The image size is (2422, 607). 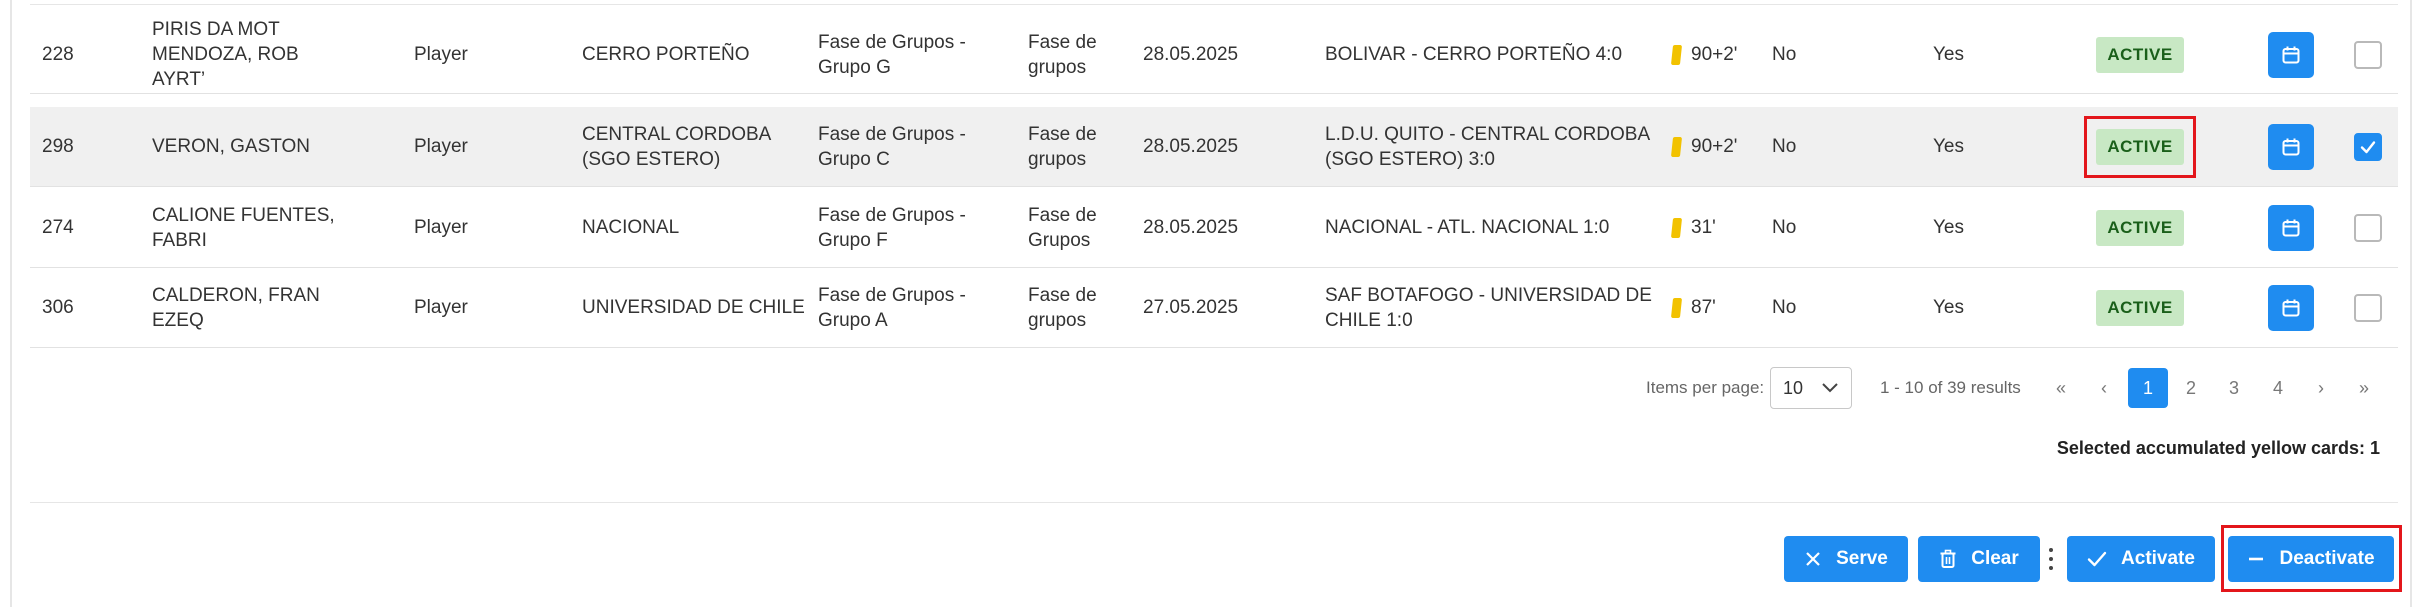 What do you see at coordinates (1214, 4) in the screenshot?
I see `table-top-border` at bounding box center [1214, 4].